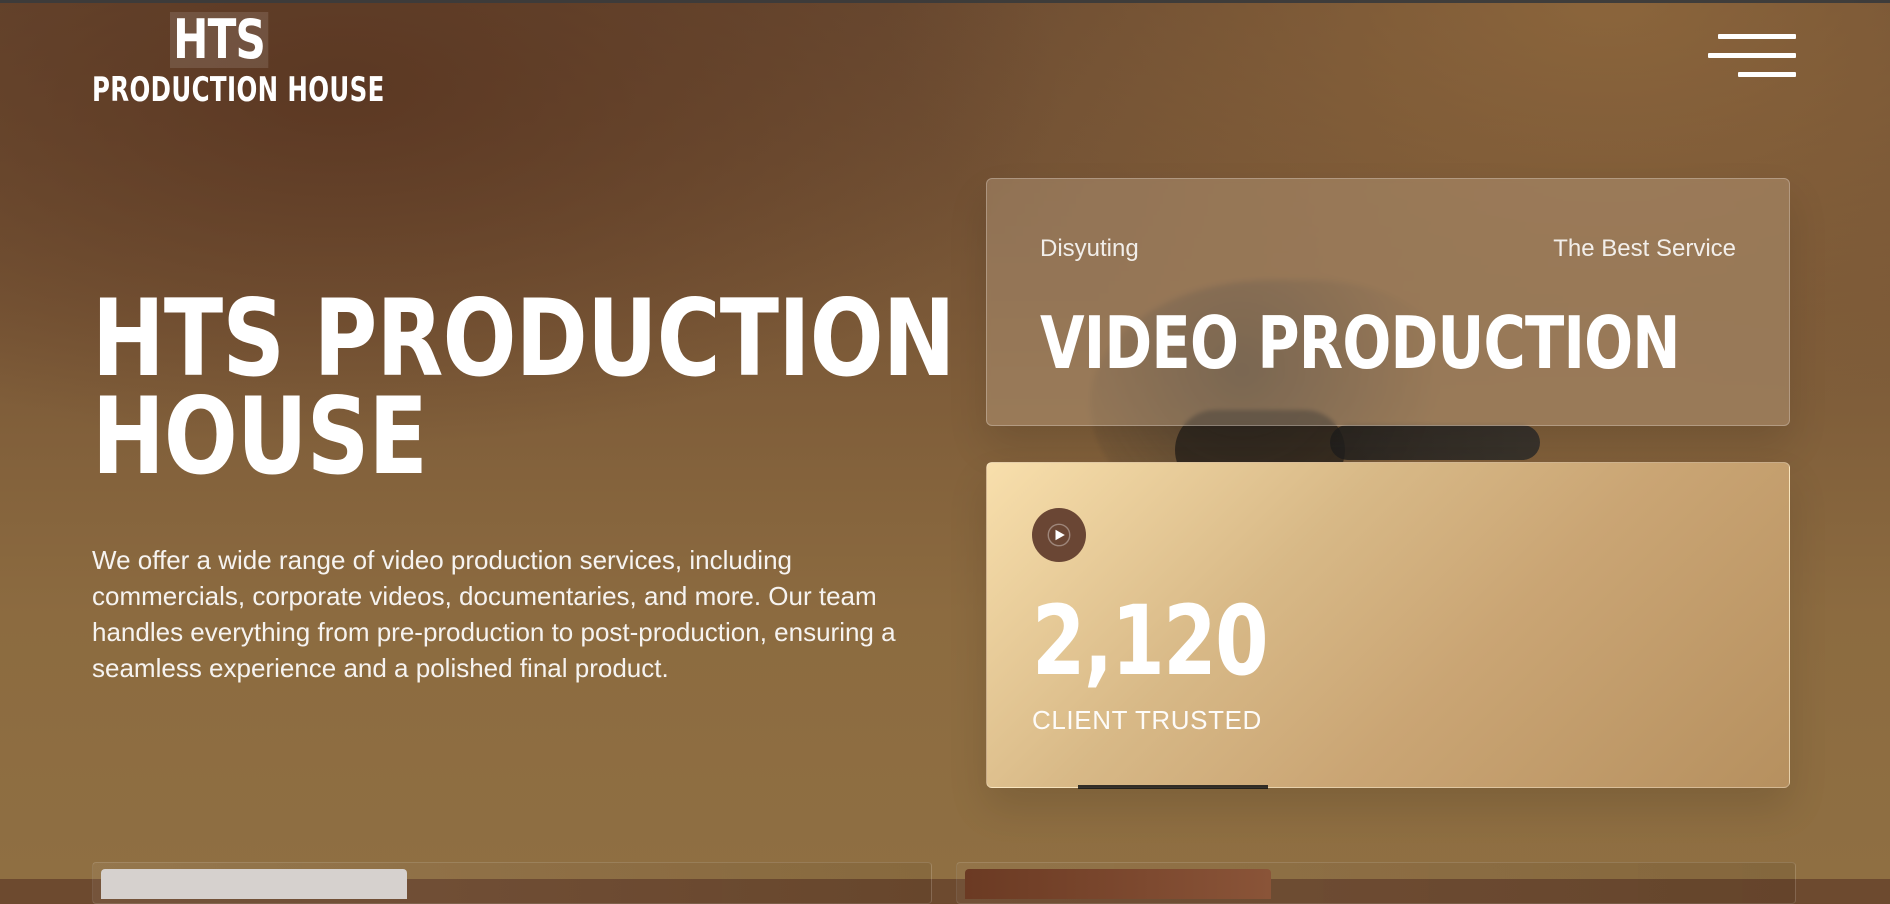 The height and width of the screenshot is (904, 1890). Describe the element at coordinates (524, 387) in the screenshot. I see `hero-title: HTS PRODUCTION HOUSE` at that location.